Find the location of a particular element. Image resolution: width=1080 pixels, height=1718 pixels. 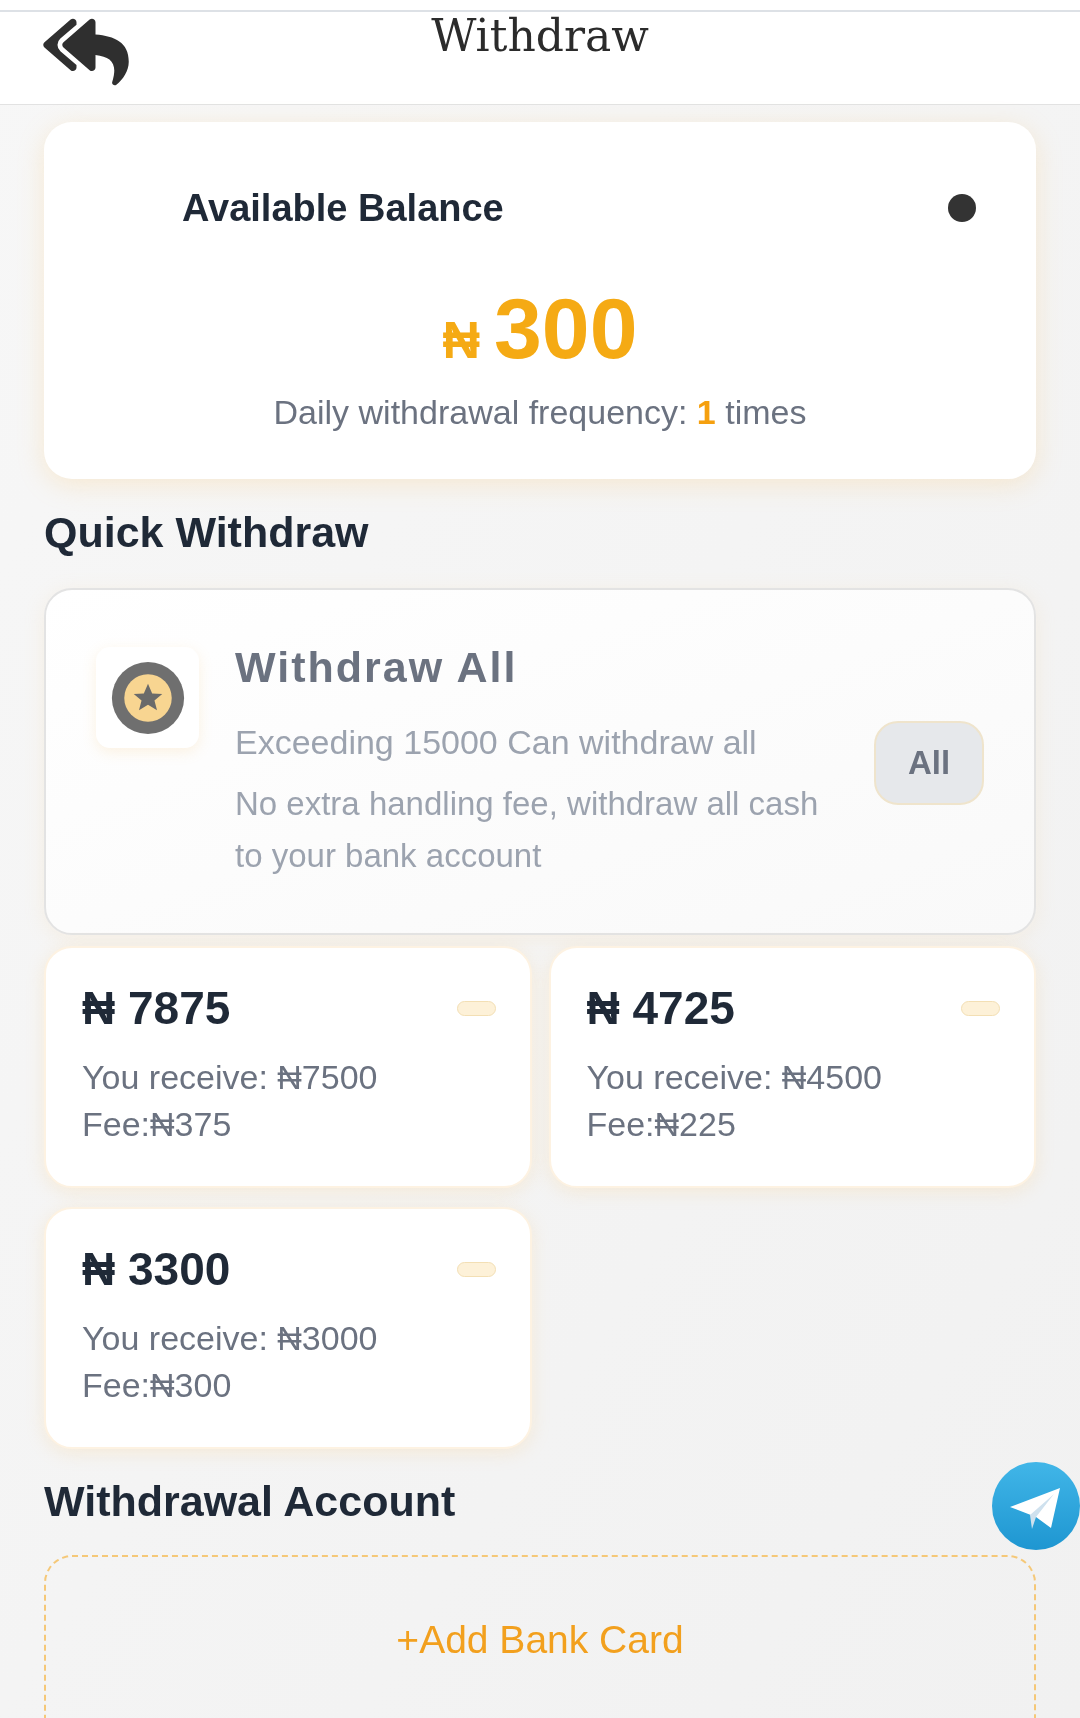

balance-label: Available Balance is located at coordinates (343, 208).